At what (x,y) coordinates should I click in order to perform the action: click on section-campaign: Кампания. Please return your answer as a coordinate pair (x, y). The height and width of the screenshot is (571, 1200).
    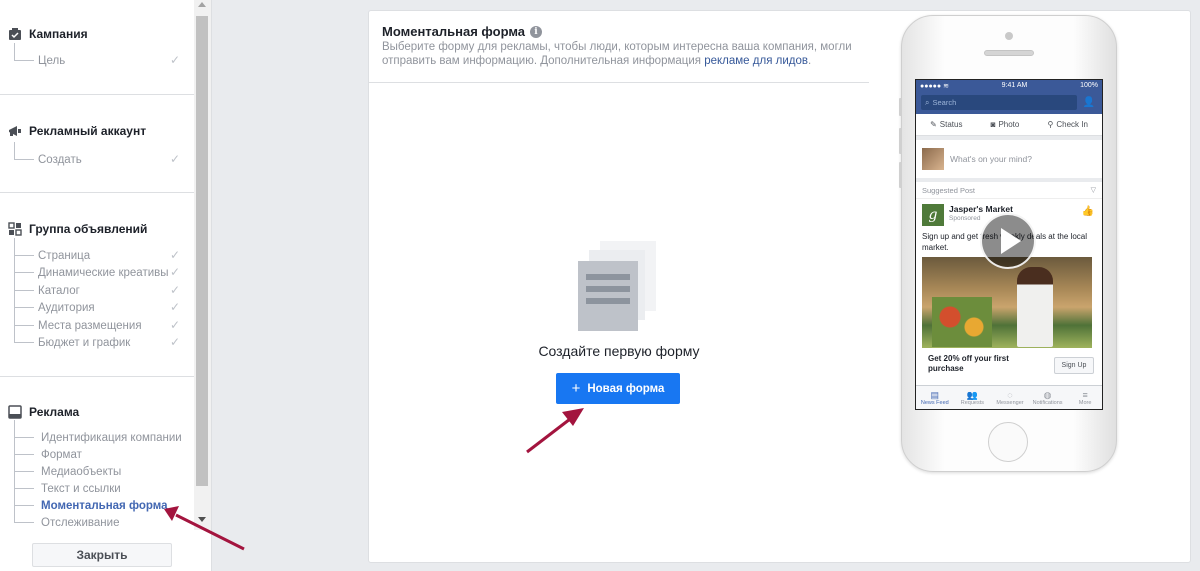
    Looking at the image, I should click on (48, 34).